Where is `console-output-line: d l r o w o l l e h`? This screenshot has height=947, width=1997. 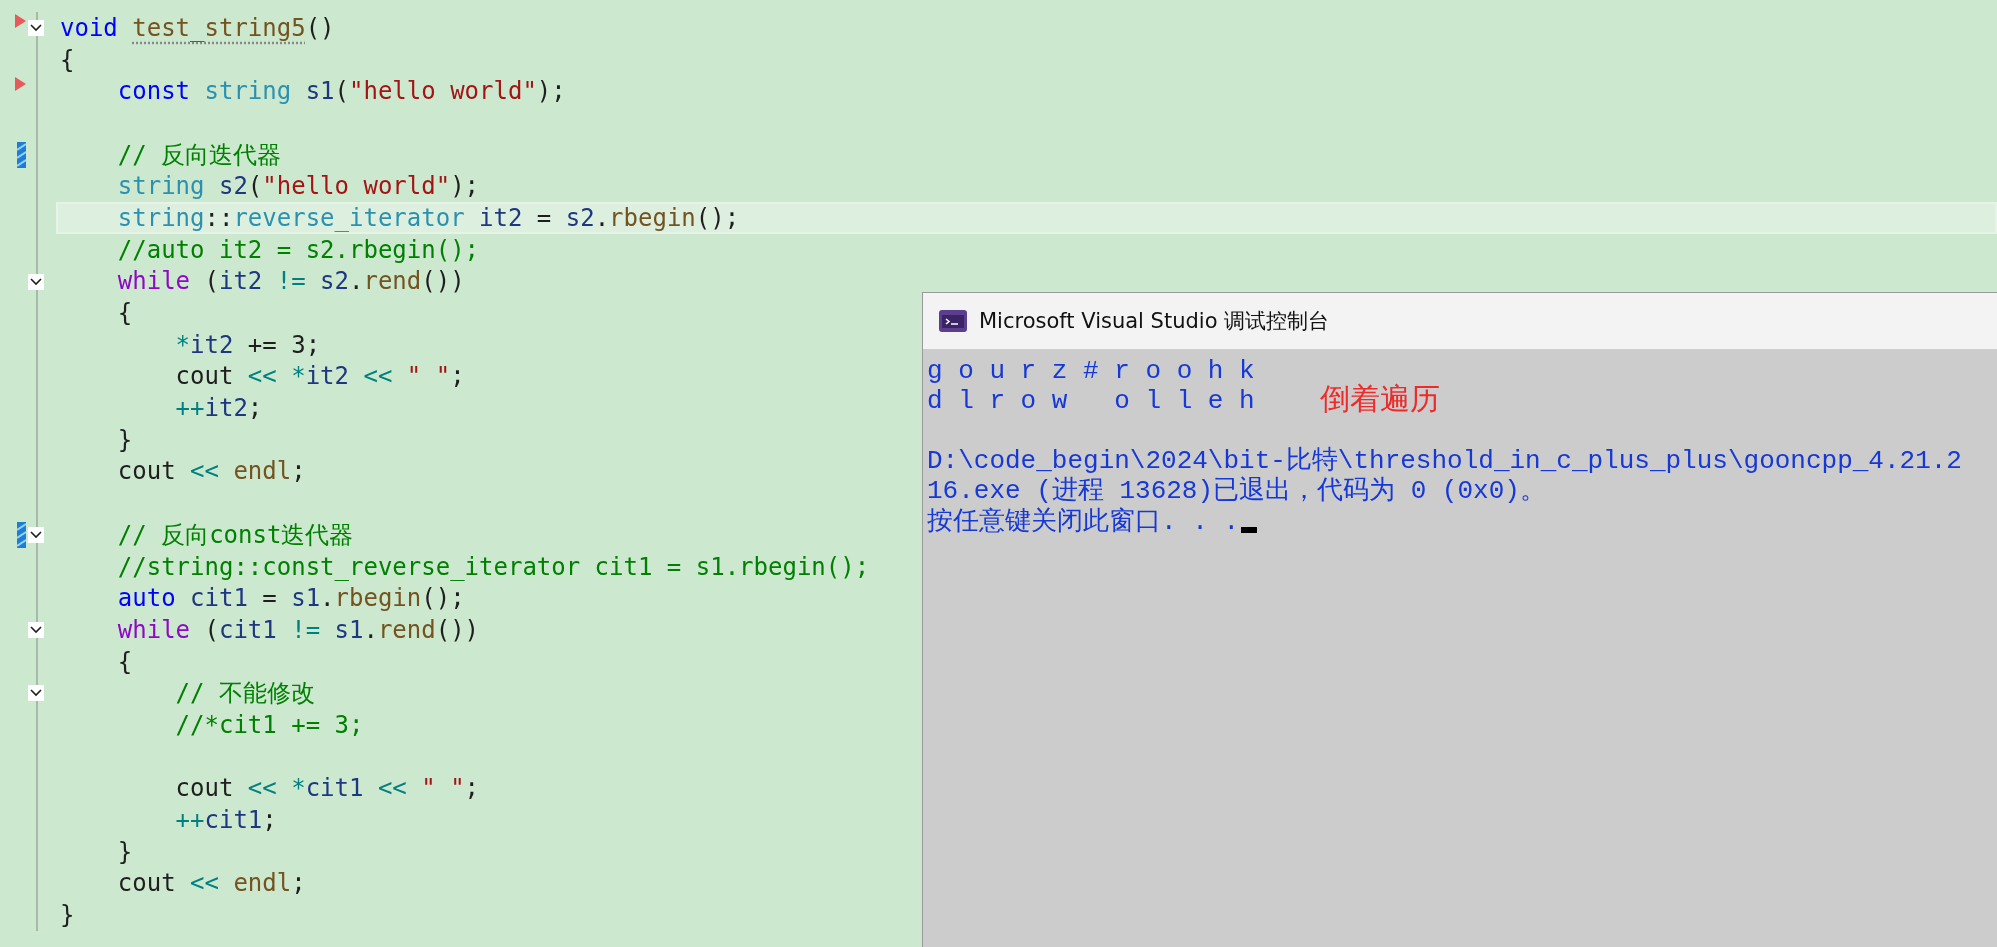 console-output-line: d l r o w o l l e h is located at coordinates (1091, 401).